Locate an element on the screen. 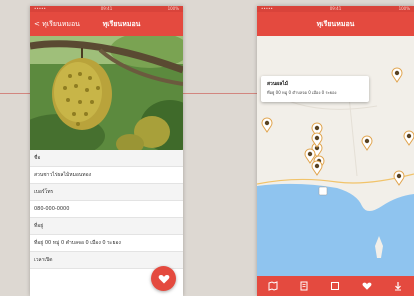 Image resolution: width=414 pixels, height=296 pixels. download-icon is located at coordinates (398, 286).